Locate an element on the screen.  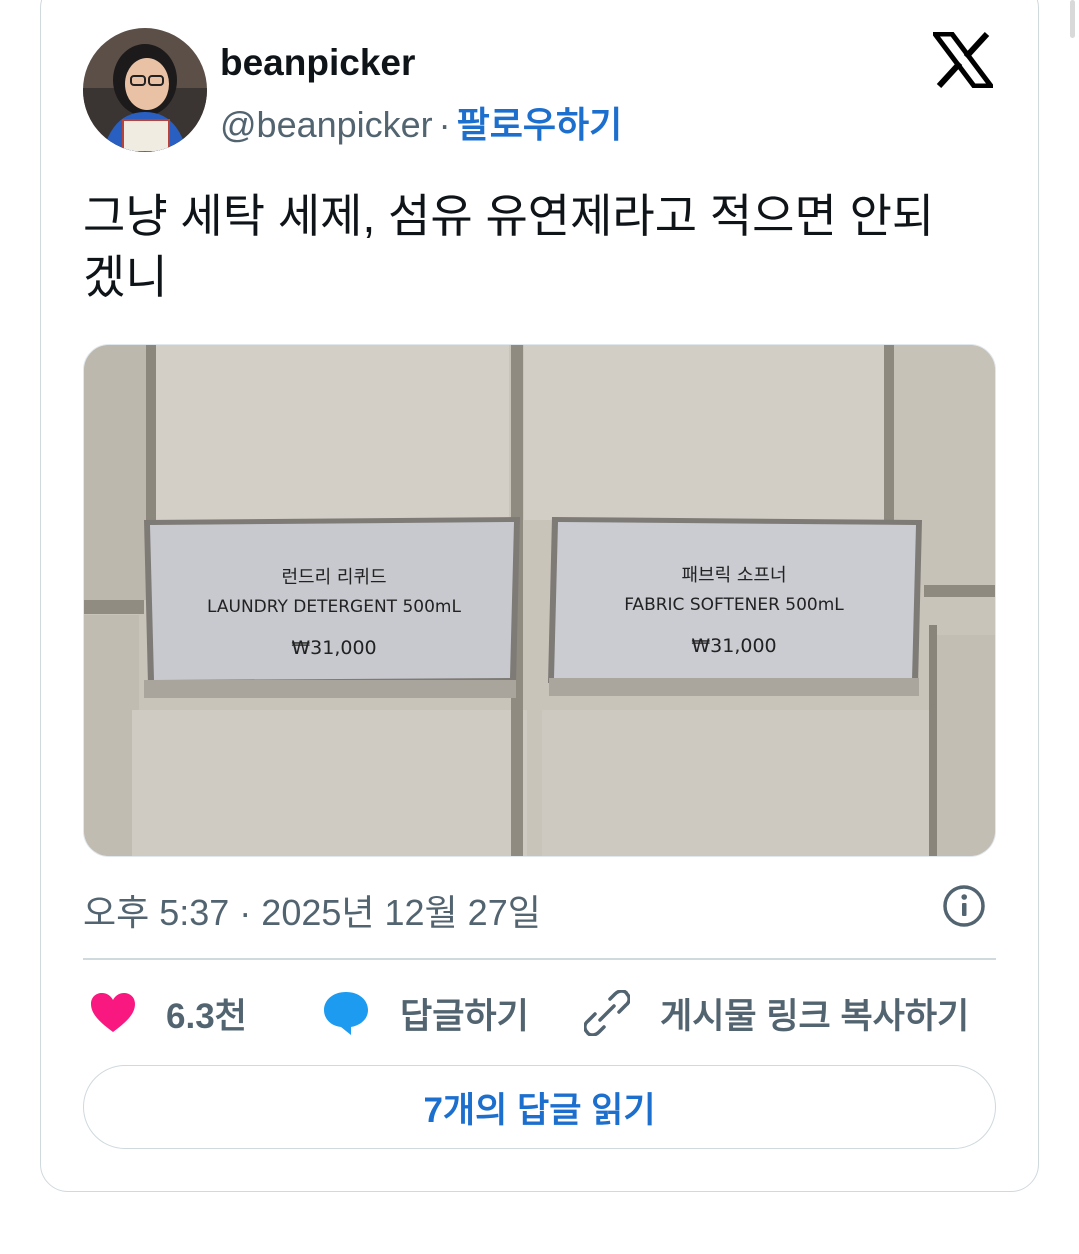
copy-link-button: 게시물 링크 복사하기 is located at coordinates (776, 1013).